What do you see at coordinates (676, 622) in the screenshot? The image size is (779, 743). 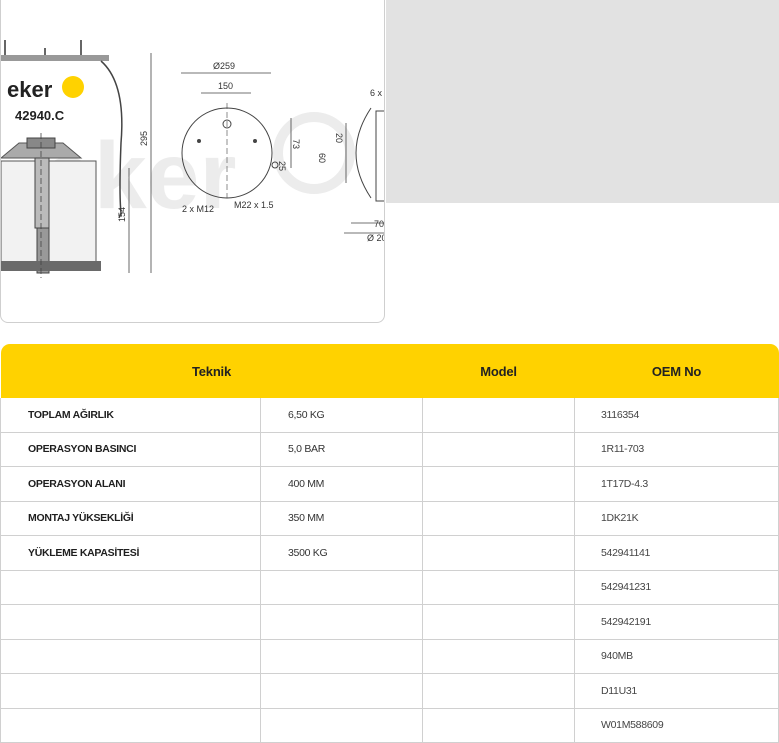 I see `row-oem: 542942191` at bounding box center [676, 622].